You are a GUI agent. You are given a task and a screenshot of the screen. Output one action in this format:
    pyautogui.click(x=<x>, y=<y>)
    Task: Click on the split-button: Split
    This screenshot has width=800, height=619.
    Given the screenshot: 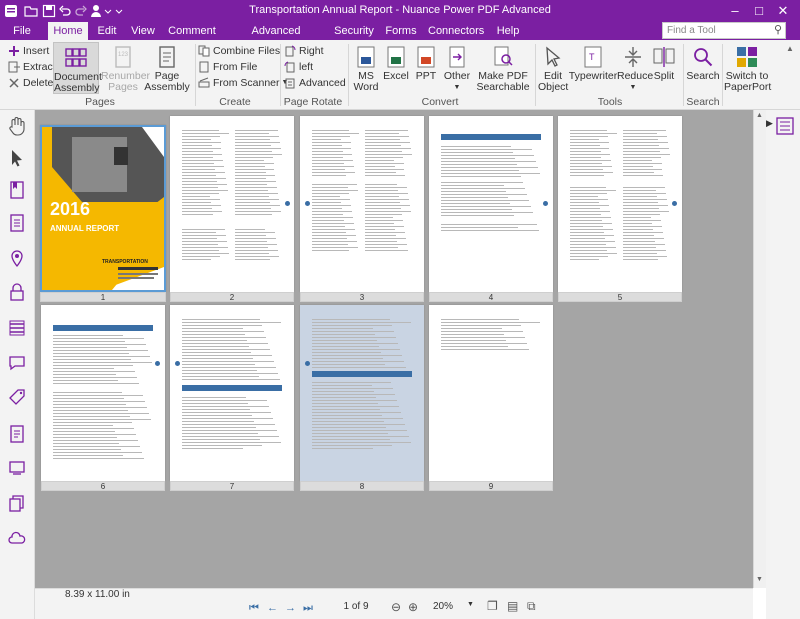 What is the action you would take?
    pyautogui.click(x=664, y=63)
    